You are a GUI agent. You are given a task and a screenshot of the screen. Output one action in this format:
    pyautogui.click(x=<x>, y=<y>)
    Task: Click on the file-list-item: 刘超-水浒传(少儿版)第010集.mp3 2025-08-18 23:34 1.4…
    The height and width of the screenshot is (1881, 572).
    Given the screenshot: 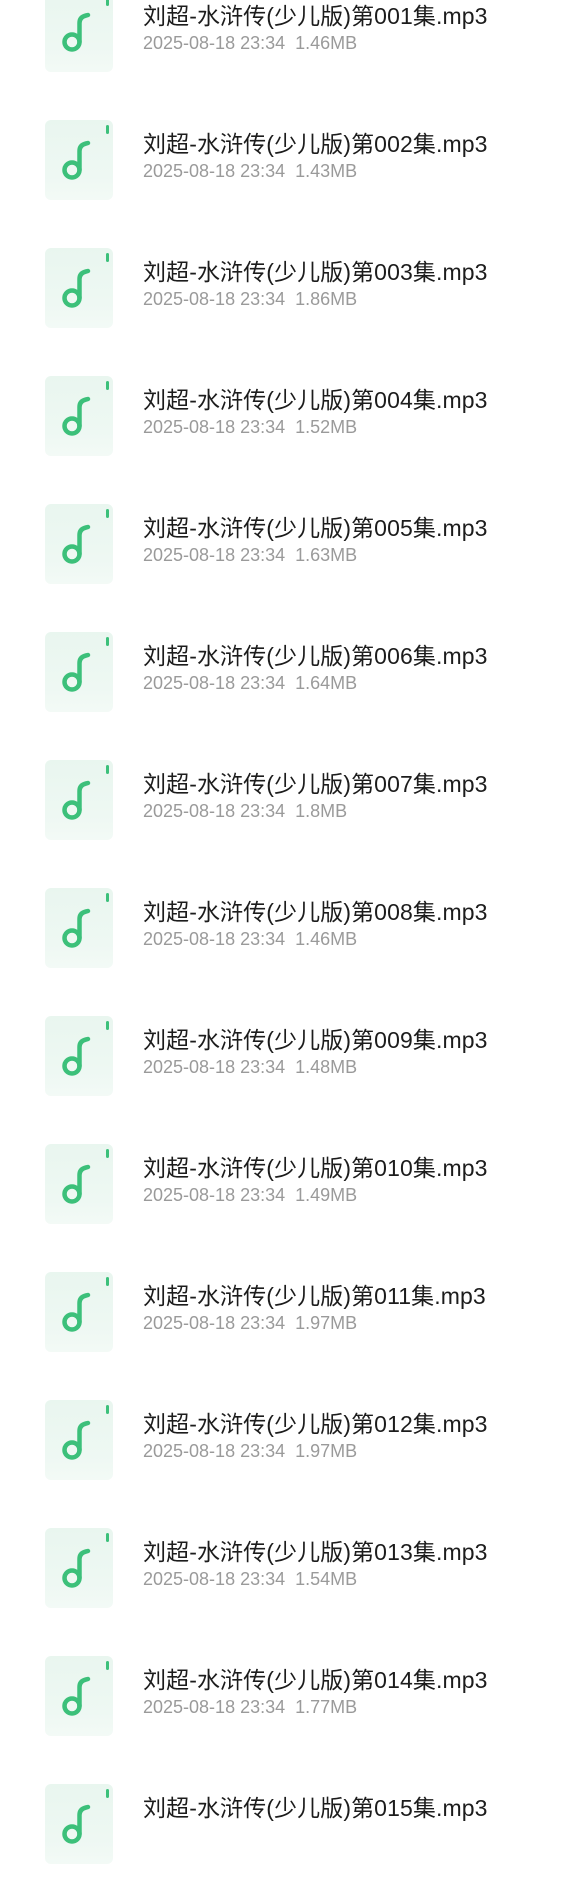 What is the action you would take?
    pyautogui.click(x=286, y=1177)
    